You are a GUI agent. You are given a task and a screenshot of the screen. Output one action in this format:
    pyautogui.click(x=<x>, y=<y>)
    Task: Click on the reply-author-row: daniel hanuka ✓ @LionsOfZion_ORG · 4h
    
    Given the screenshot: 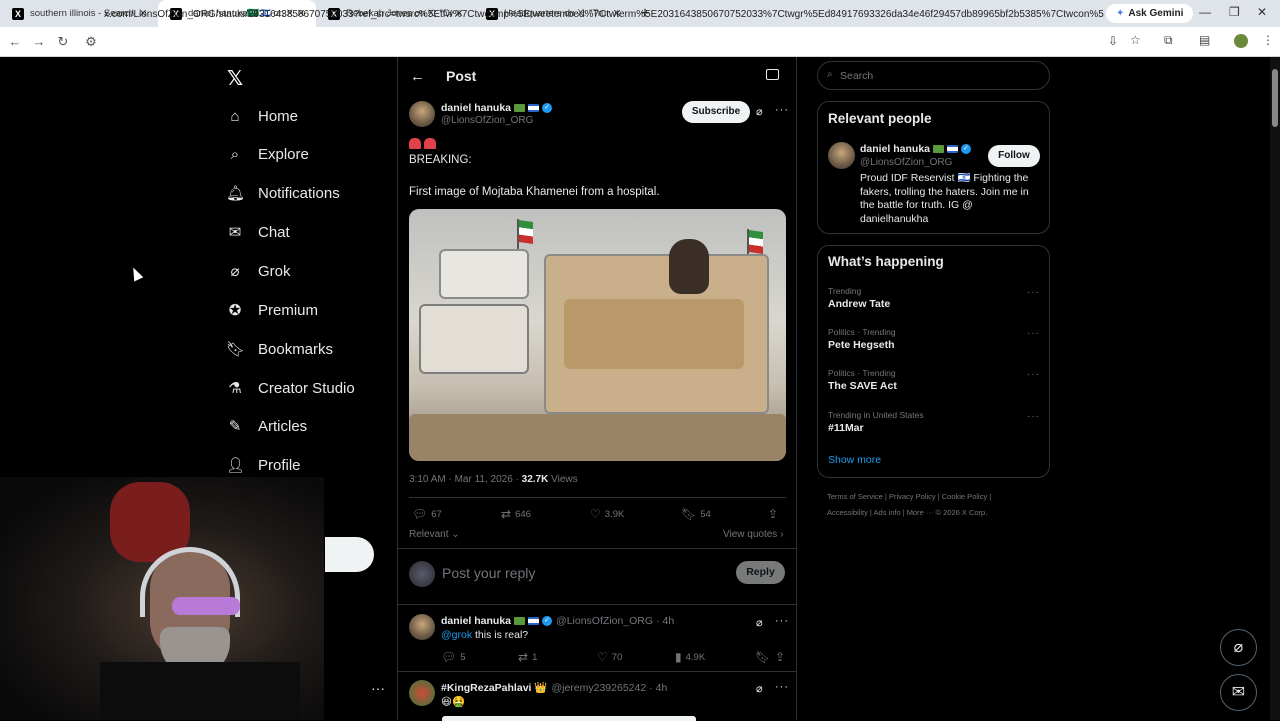 What is the action you would take?
    pyautogui.click(x=557, y=621)
    